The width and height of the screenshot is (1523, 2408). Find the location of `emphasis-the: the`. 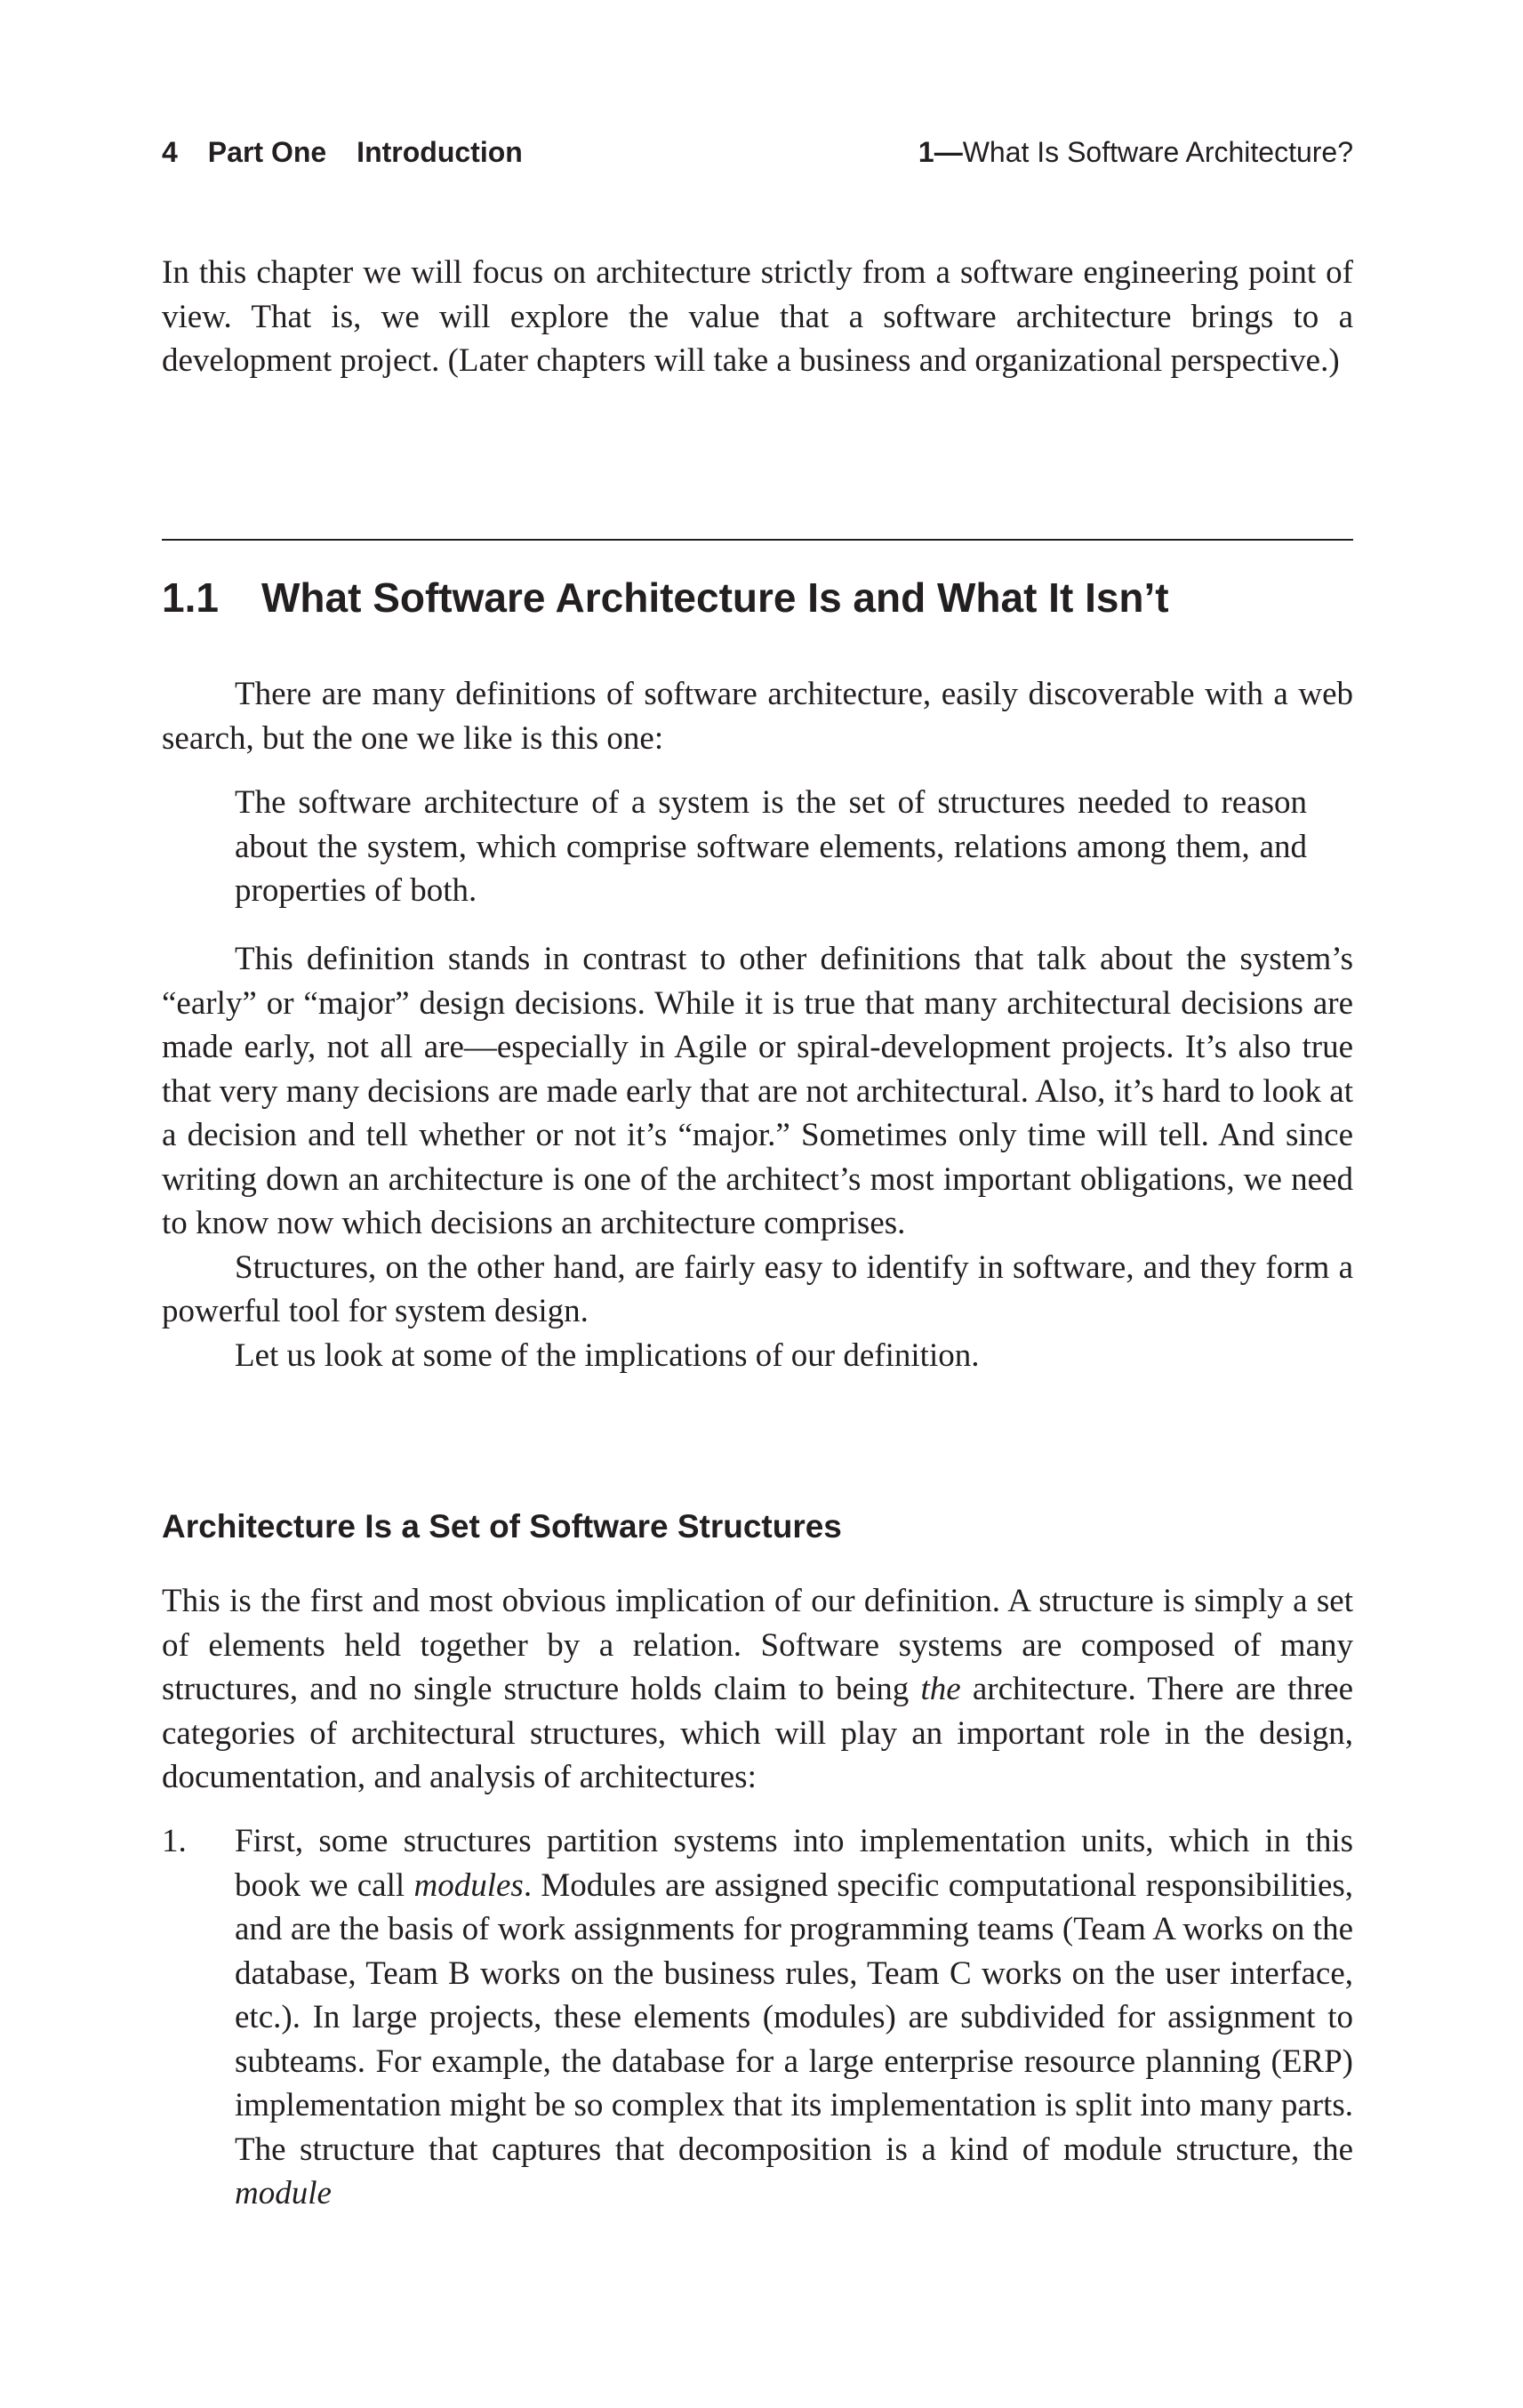

emphasis-the: the is located at coordinates (940, 1689).